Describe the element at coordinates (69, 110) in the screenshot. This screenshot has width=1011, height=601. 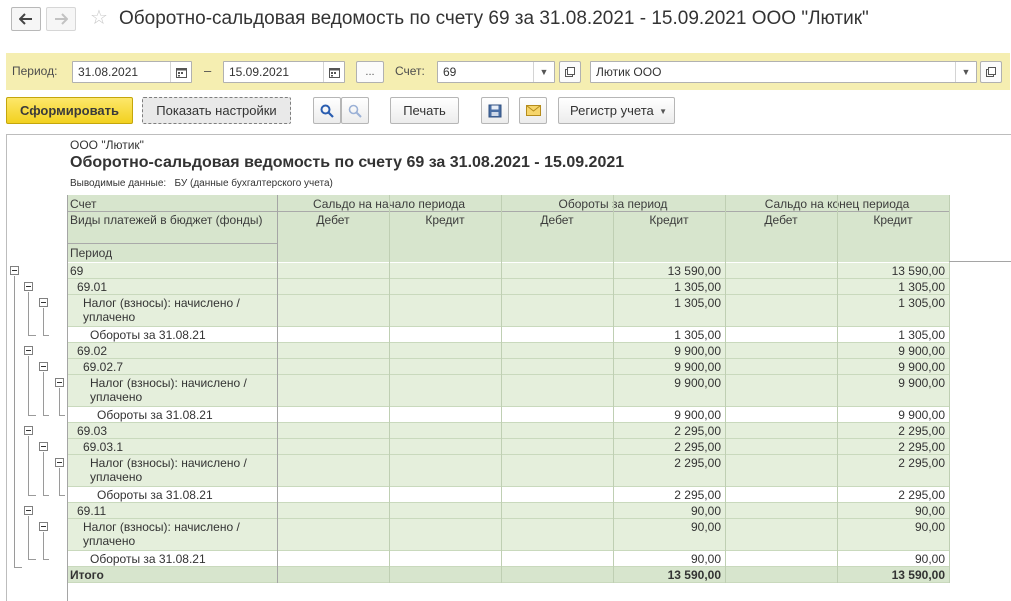
I see `generate-button: Сформировать` at that location.